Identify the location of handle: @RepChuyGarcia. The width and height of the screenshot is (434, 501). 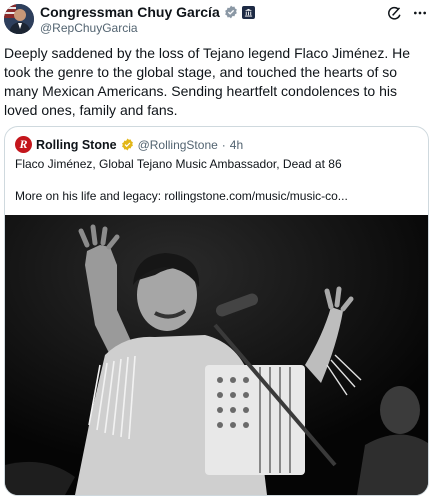
(89, 28).